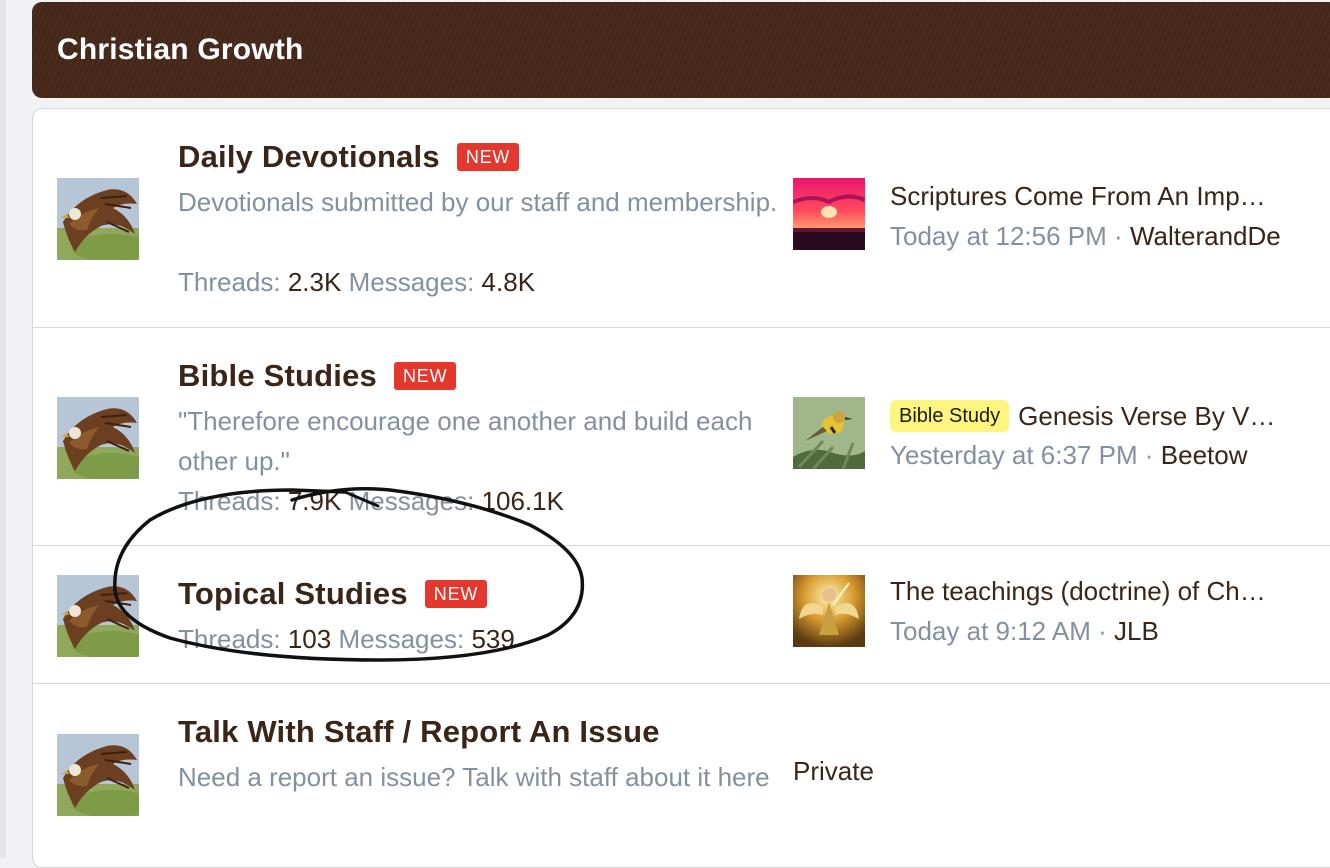 The width and height of the screenshot is (1330, 868). Describe the element at coordinates (493, 639) in the screenshot. I see `messages-count: 539` at that location.